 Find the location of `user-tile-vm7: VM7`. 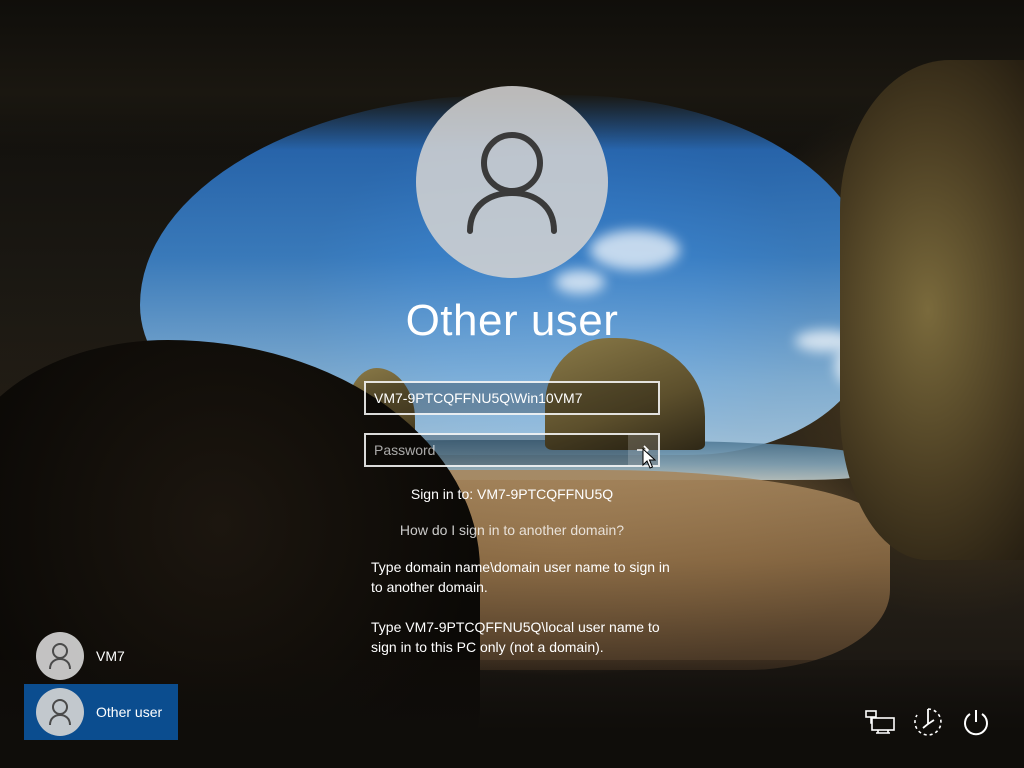

user-tile-vm7: VM7 is located at coordinates (101, 656).